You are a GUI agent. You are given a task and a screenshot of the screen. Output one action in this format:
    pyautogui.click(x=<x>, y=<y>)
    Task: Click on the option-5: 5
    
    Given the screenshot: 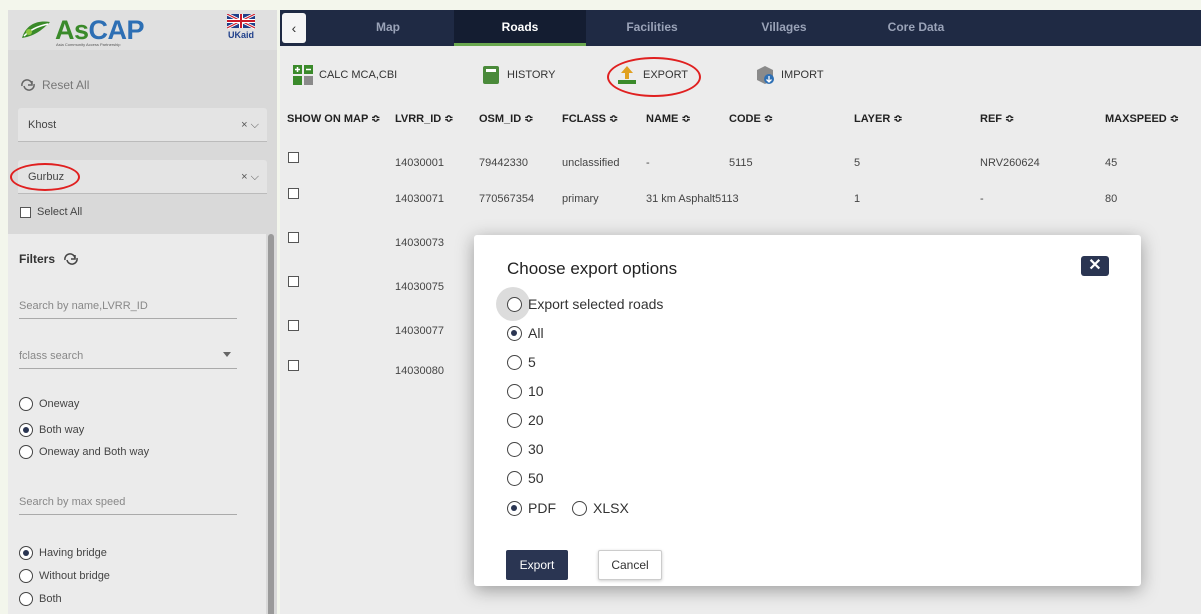 What is the action you would take?
    pyautogui.click(x=521, y=362)
    